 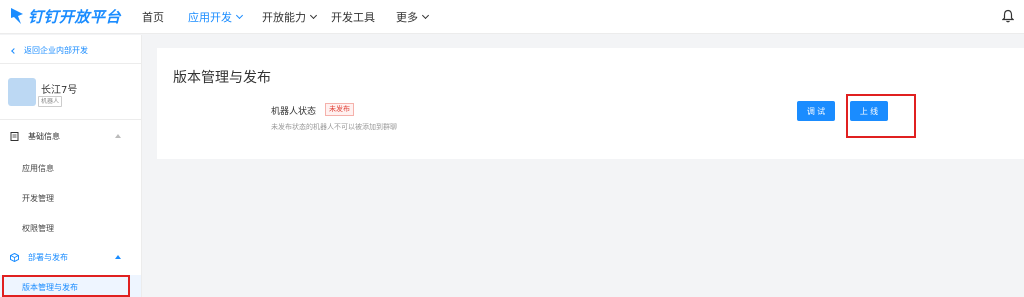 I want to click on nav-item-label: 首页, so click(x=153, y=17).